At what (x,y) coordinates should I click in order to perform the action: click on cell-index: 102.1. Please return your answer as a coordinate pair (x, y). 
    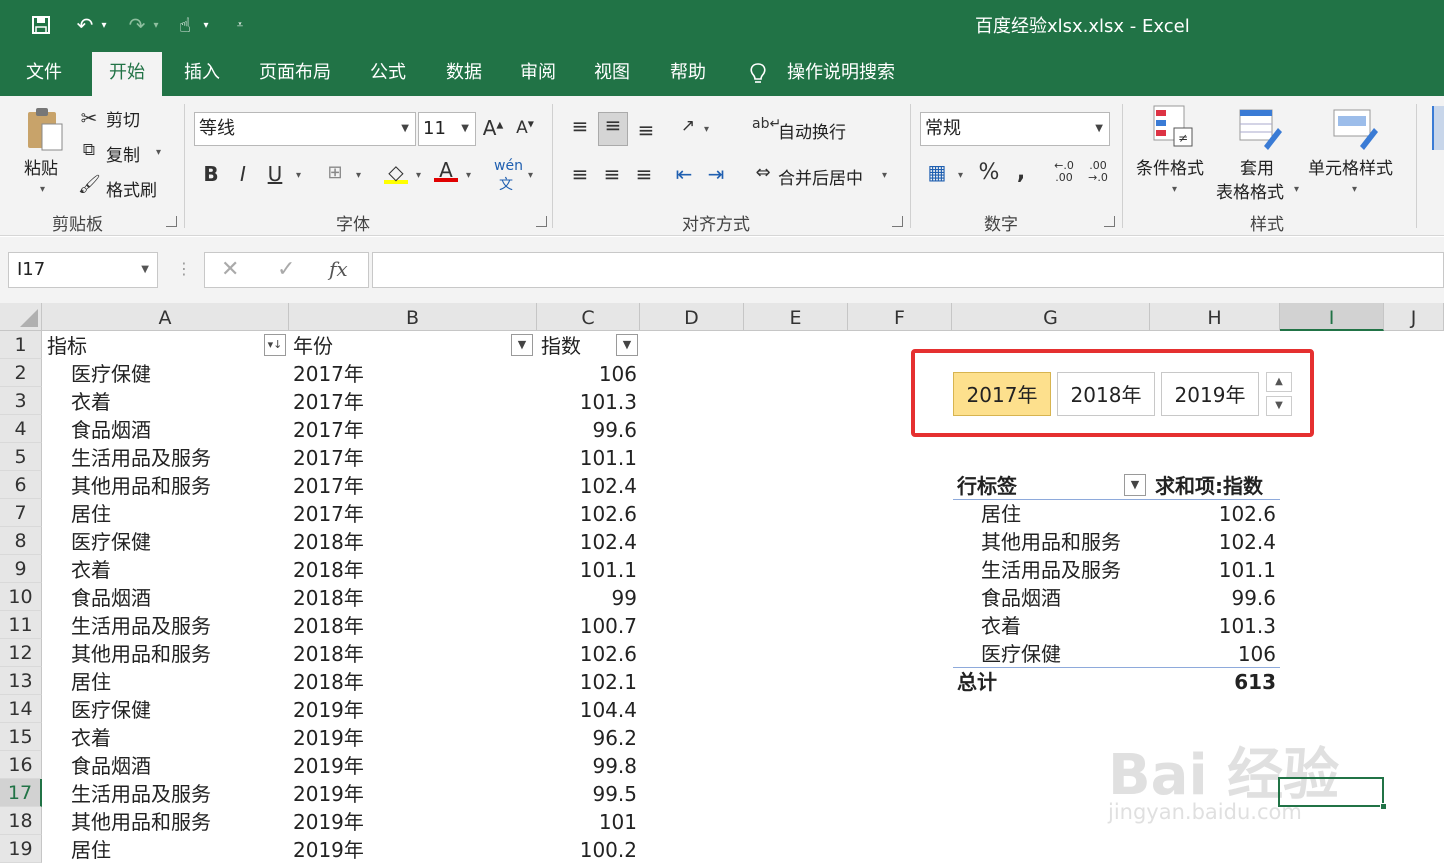
    Looking at the image, I should click on (588, 682).